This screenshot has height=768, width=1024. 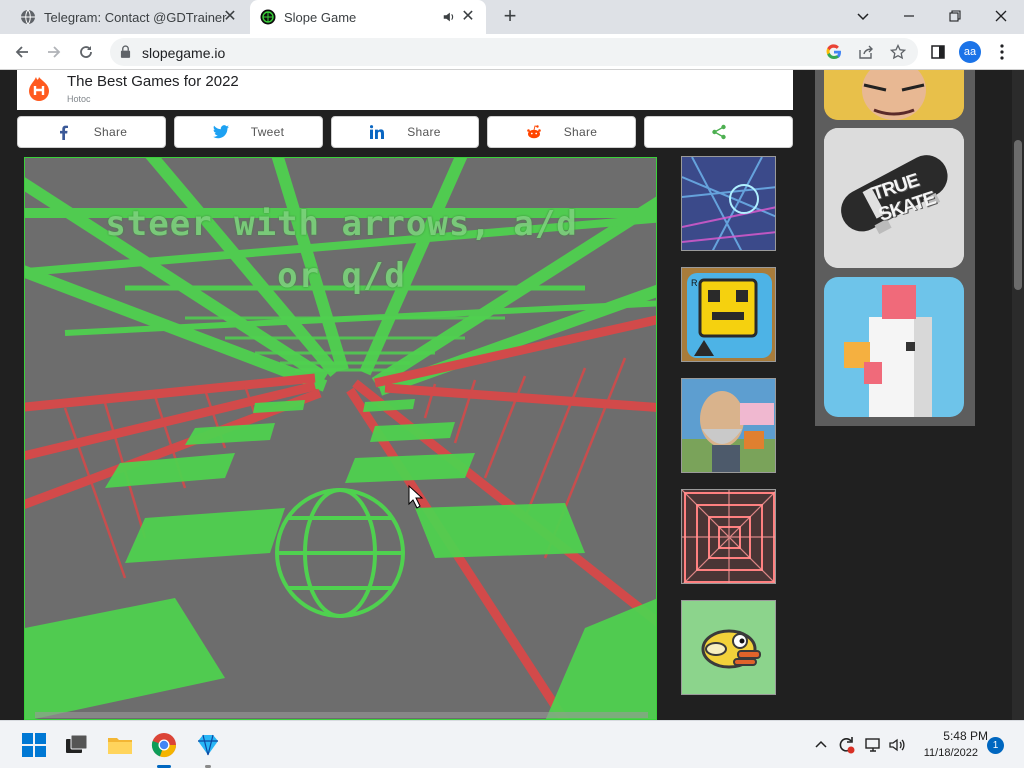 What do you see at coordinates (512, 744) in the screenshot?
I see `windows-taskbar: 5:48 PM 11/18/2022 1` at bounding box center [512, 744].